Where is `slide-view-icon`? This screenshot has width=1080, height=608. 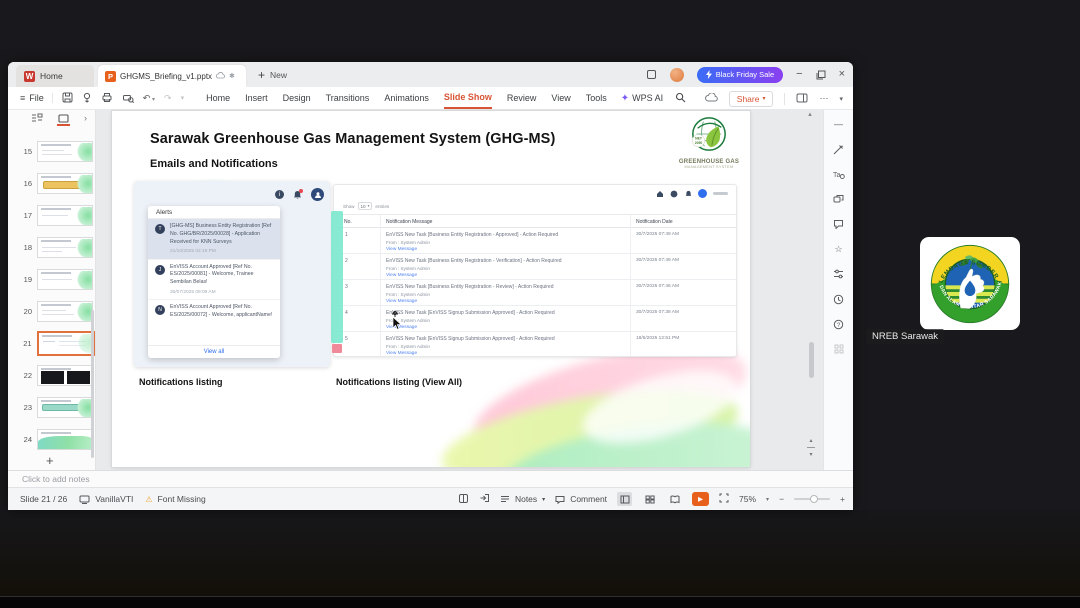
slide-view-icon is located at coordinates (63, 119).